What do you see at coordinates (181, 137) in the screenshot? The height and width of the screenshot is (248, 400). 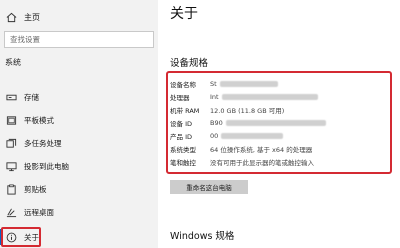 I see `spec-key: 产品 ID` at bounding box center [181, 137].